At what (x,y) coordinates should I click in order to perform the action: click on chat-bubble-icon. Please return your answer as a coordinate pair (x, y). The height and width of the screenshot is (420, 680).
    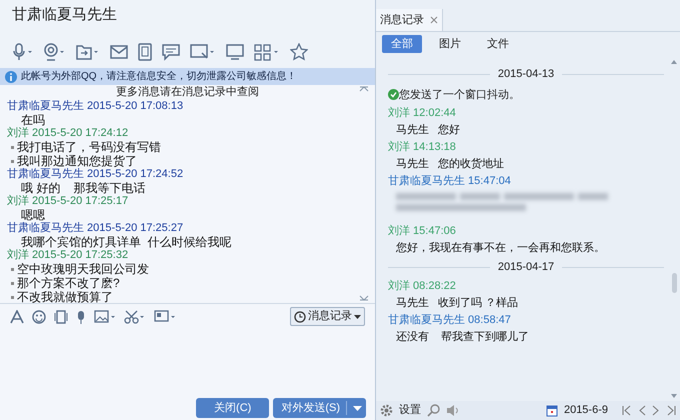
    Looking at the image, I should click on (171, 52).